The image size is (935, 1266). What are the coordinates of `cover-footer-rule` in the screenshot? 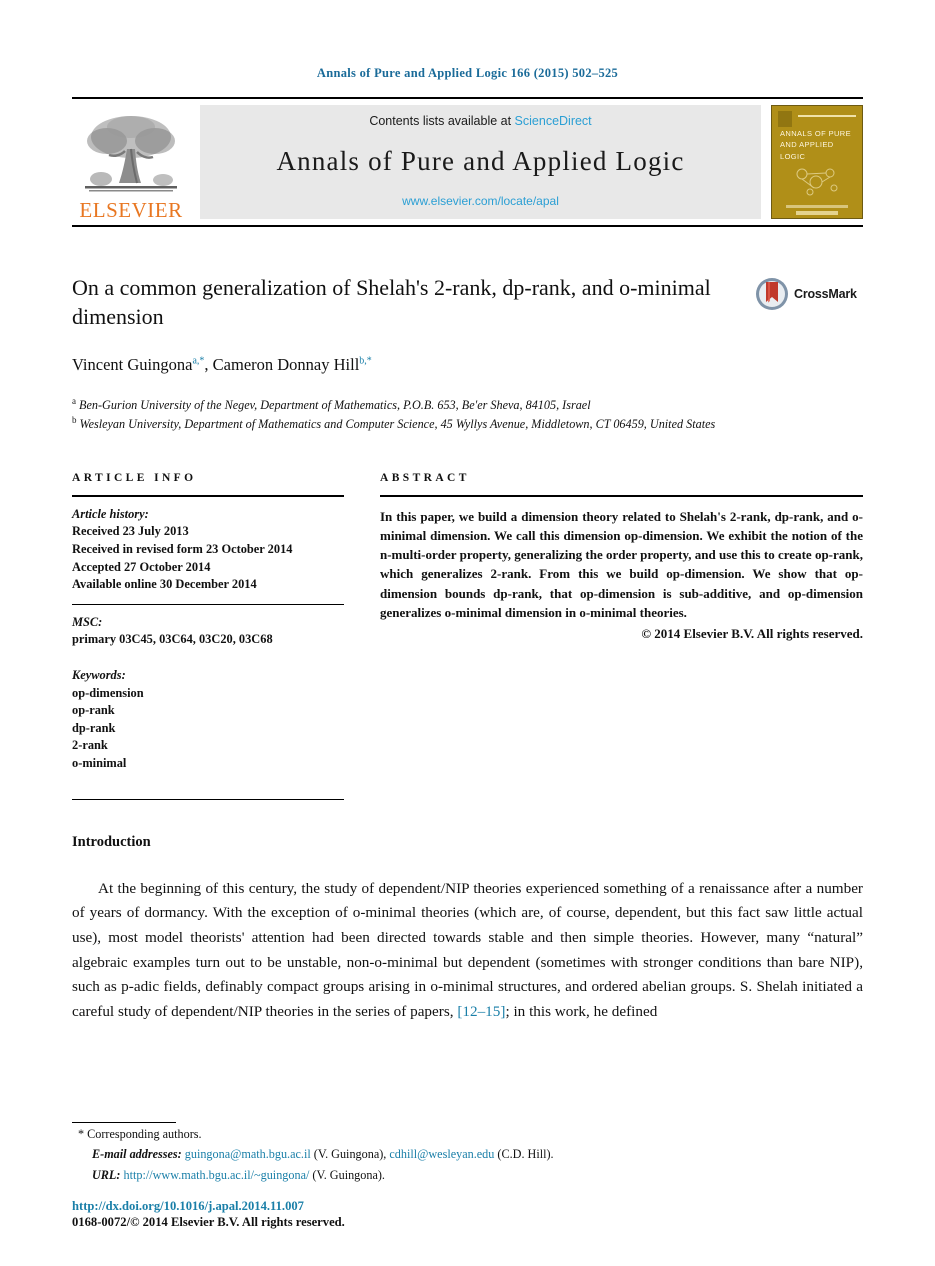 It's located at (817, 206).